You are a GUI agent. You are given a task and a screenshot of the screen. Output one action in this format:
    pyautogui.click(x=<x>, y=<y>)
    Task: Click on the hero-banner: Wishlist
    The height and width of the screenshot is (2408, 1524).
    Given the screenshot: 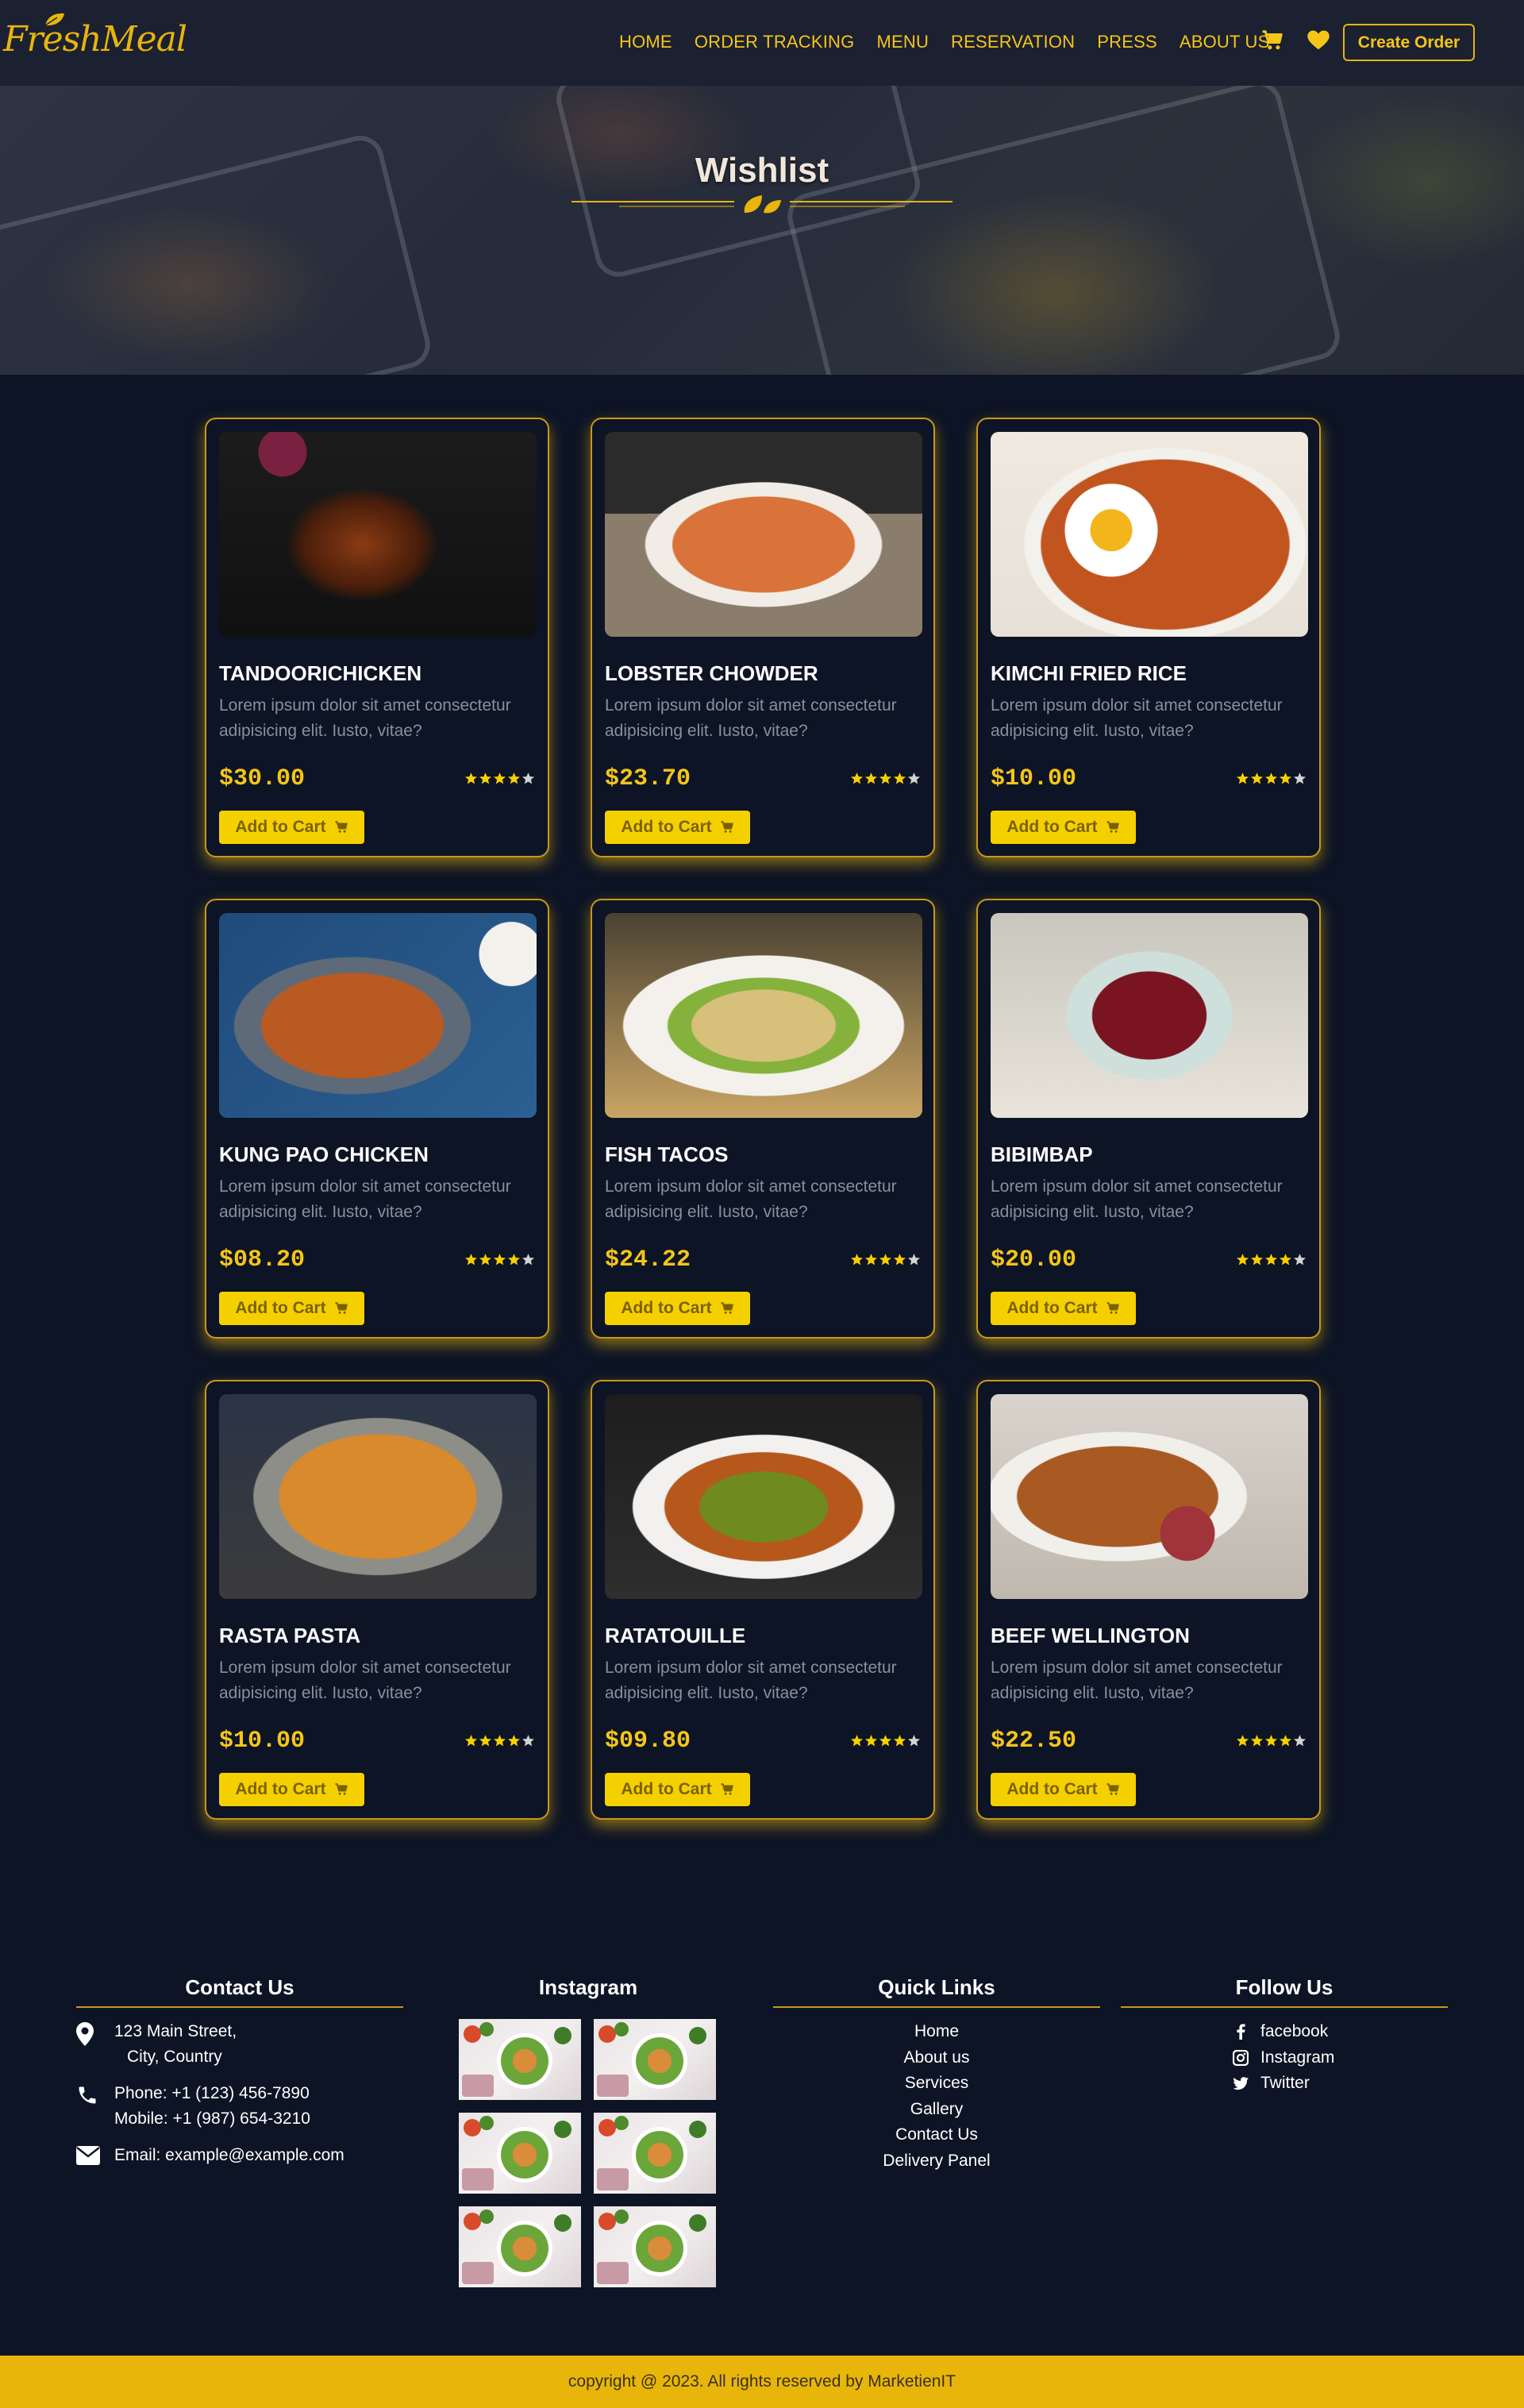 What is the action you would take?
    pyautogui.click(x=762, y=230)
    